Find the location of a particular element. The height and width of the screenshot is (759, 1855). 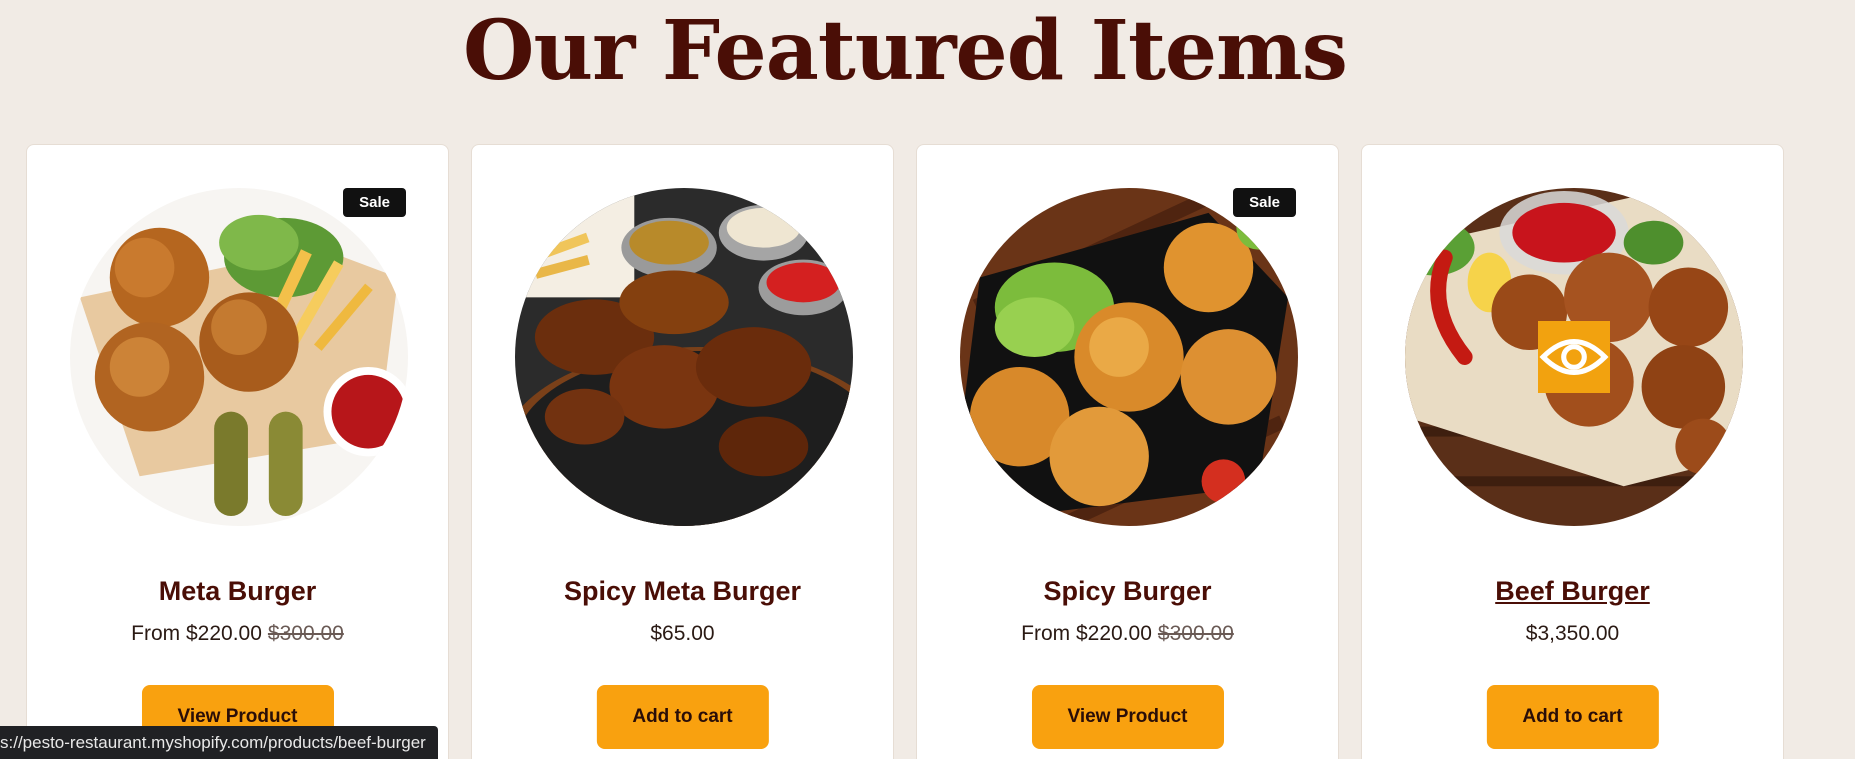

chicken-wings-image is located at coordinates (684, 357).